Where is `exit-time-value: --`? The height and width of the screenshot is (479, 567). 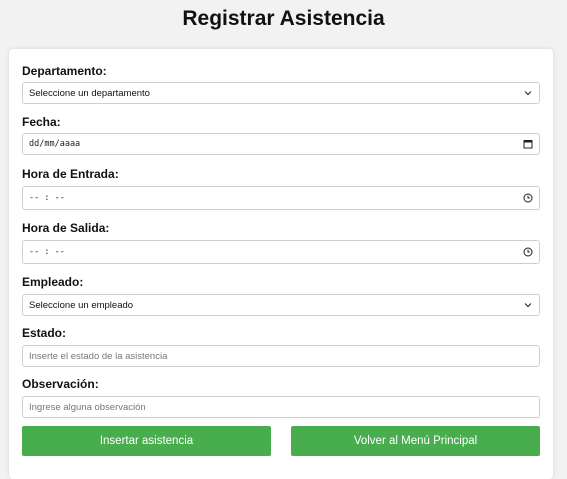
exit-time-value: -- is located at coordinates (47, 252).